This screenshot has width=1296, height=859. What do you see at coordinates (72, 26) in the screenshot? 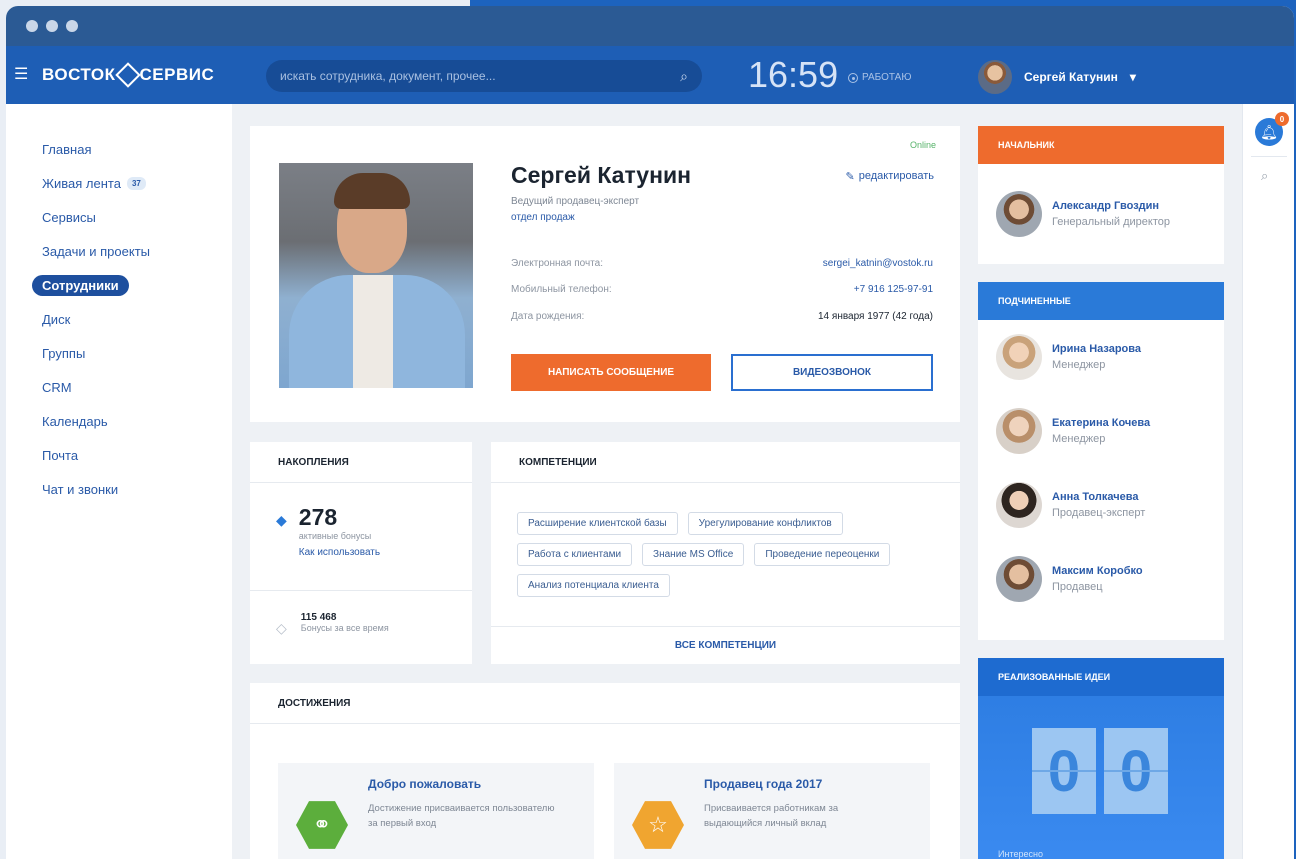
I see `window-maximize-button` at bounding box center [72, 26].